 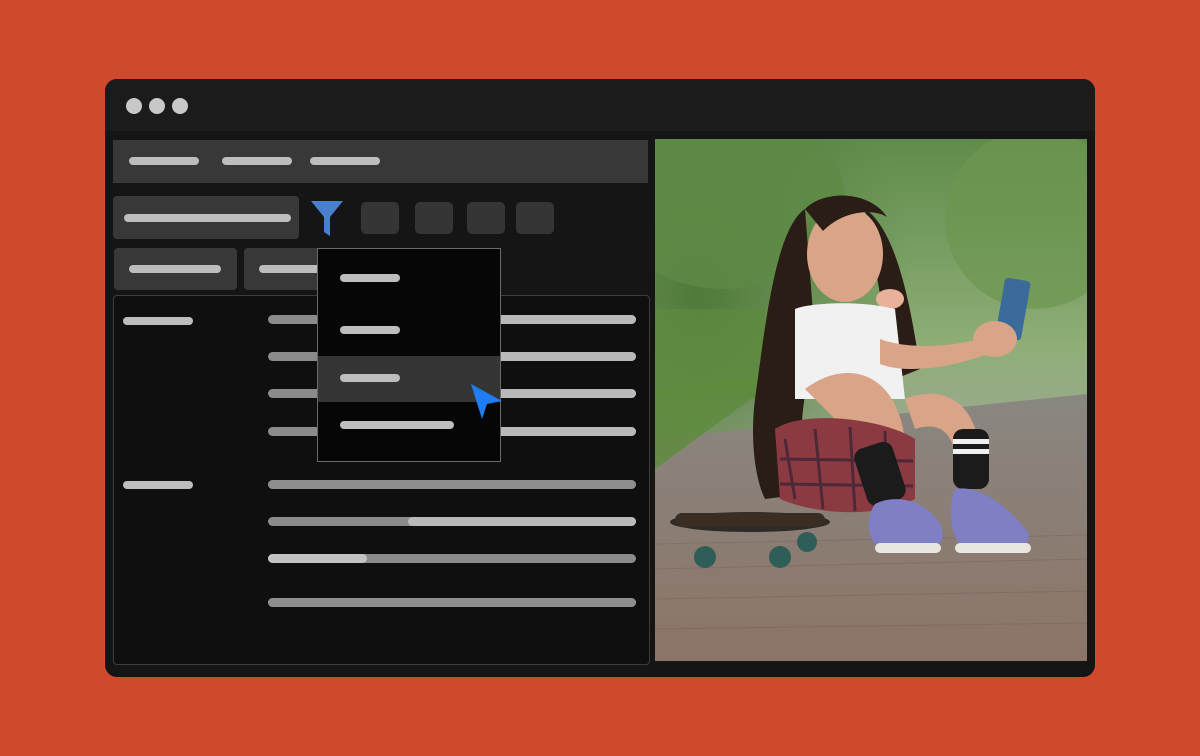 I want to click on search-input-placeholder, so click(x=207, y=218).